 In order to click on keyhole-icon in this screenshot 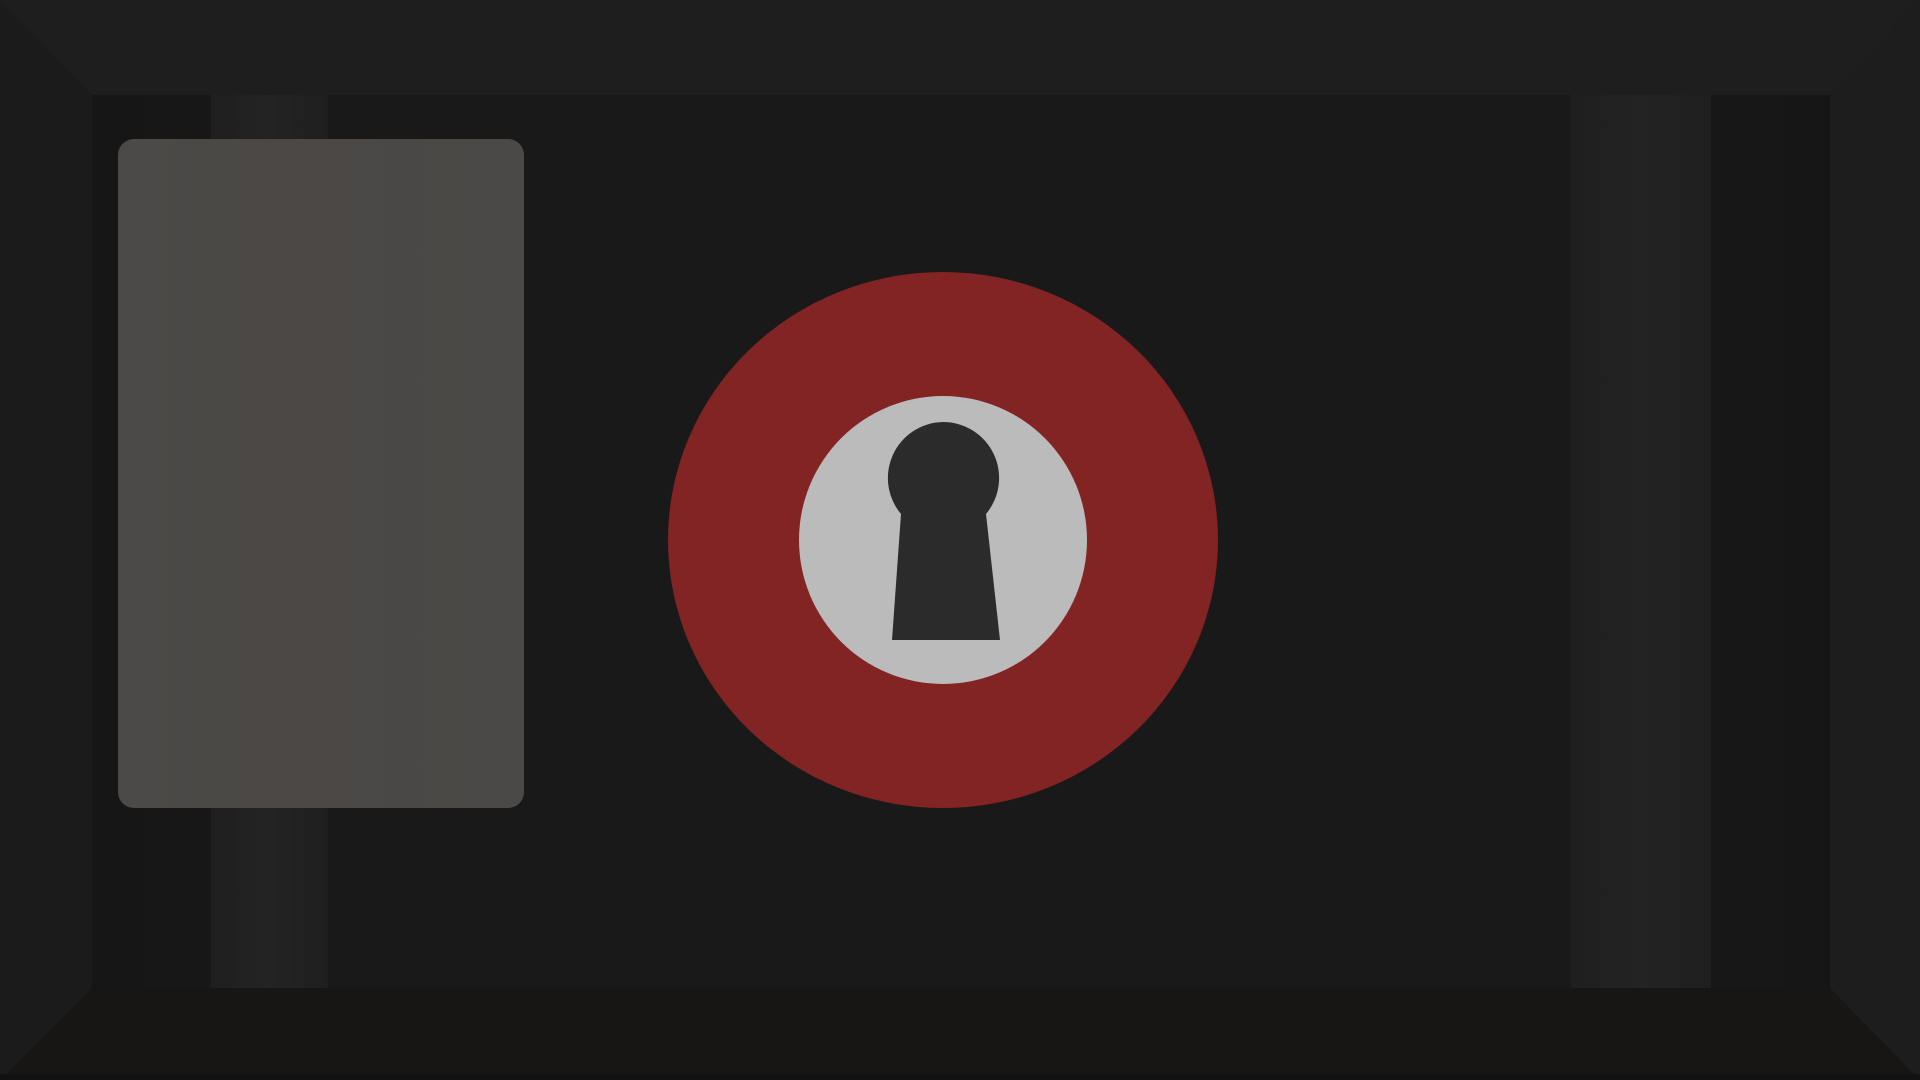, I will do `click(943, 540)`.